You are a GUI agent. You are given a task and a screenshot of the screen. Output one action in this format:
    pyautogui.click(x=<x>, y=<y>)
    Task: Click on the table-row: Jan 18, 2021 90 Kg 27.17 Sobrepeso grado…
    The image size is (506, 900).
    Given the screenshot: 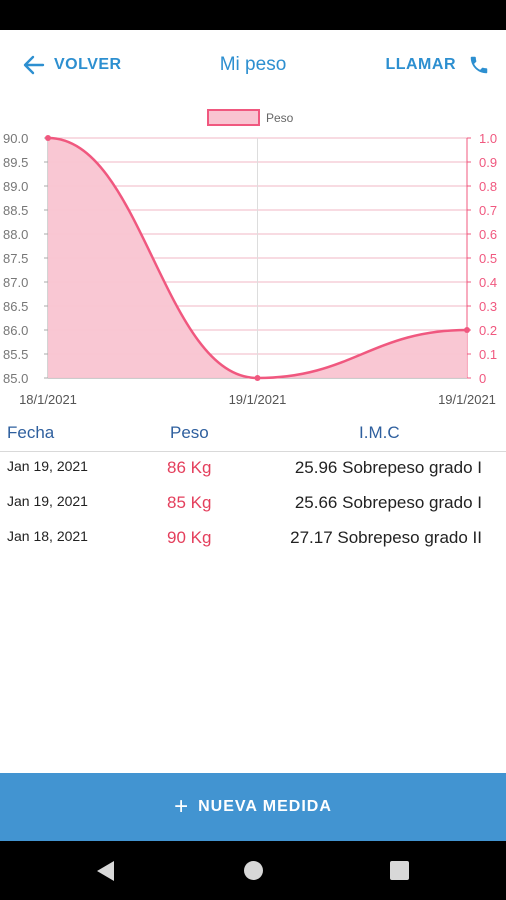 What is the action you would take?
    pyautogui.click(x=253, y=539)
    